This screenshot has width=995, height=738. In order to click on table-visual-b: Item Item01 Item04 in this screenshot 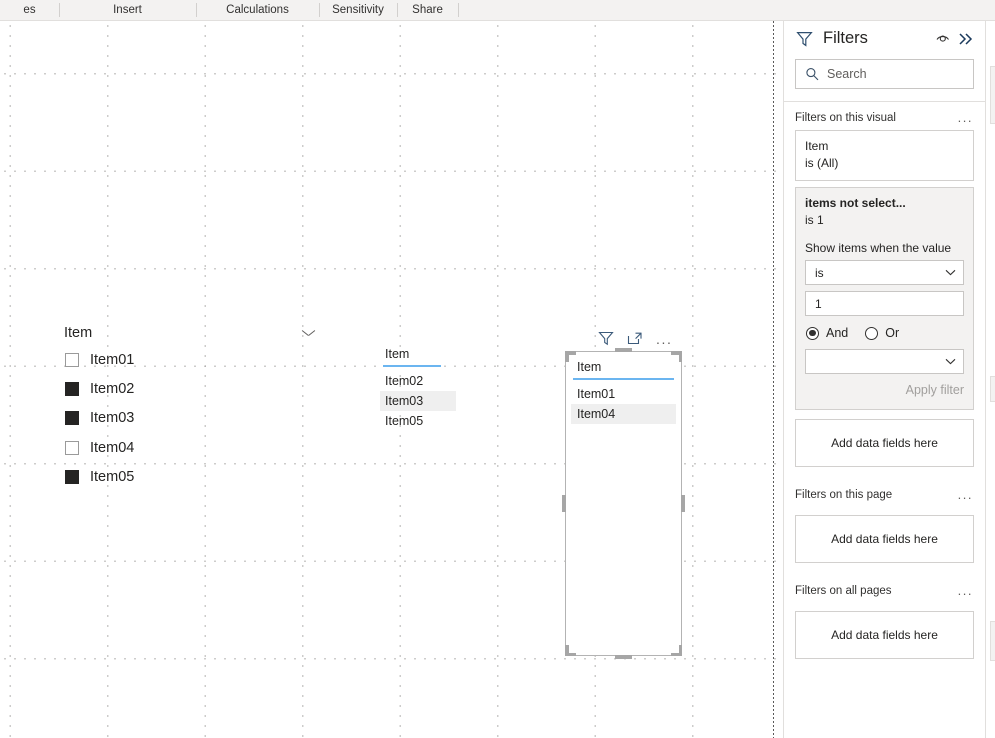, I will do `click(623, 392)`.